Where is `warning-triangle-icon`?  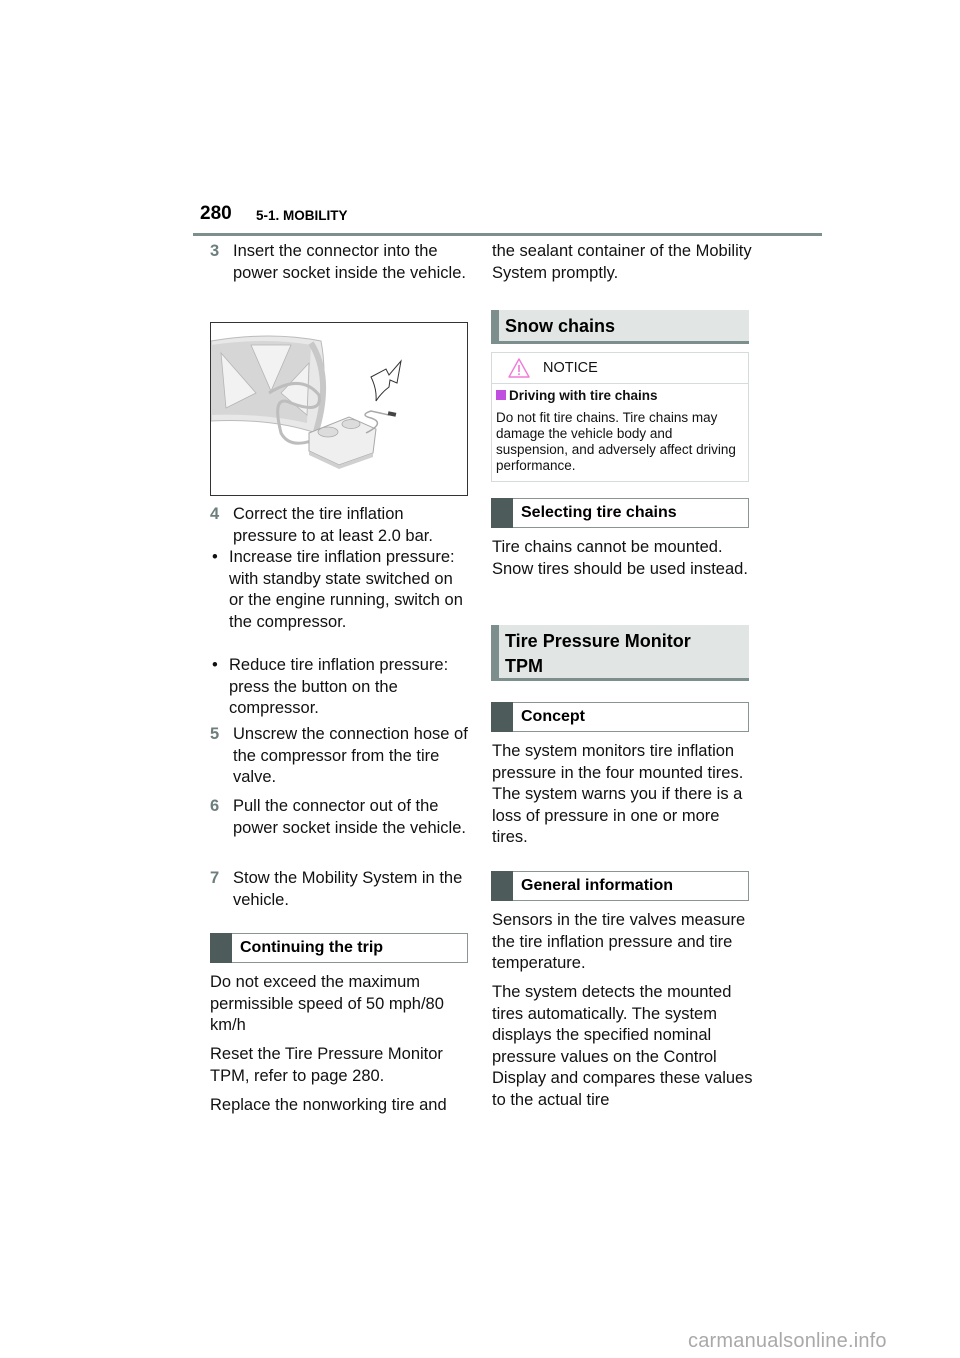
warning-triangle-icon is located at coordinates (519, 368).